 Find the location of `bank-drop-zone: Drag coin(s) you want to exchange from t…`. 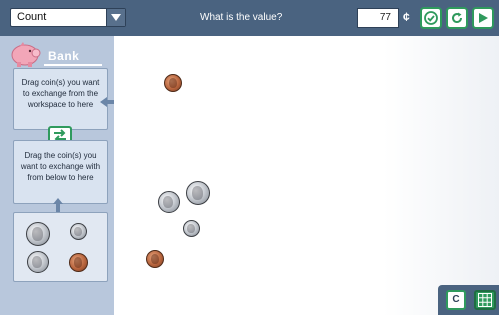

bank-drop-zone: Drag coin(s) you want to exchange from t… is located at coordinates (60, 99).